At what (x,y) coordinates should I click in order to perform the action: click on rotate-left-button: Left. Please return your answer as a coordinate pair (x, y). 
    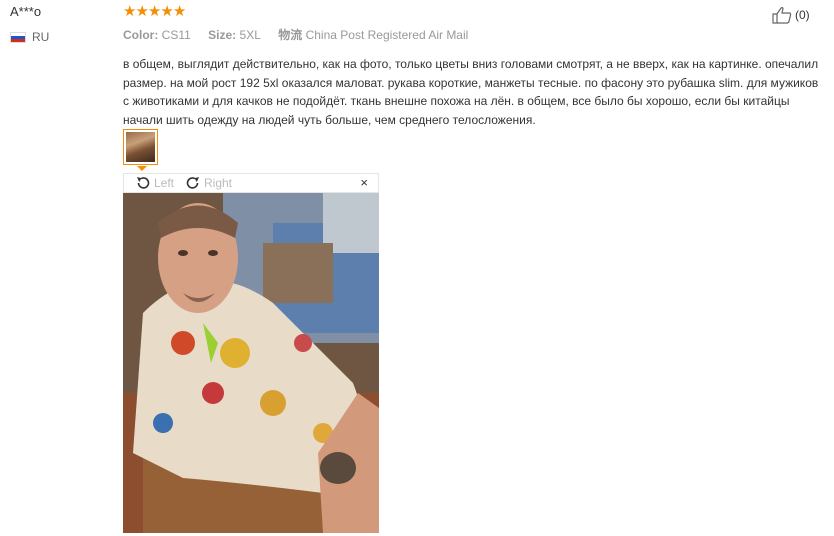
    Looking at the image, I should click on (154, 183).